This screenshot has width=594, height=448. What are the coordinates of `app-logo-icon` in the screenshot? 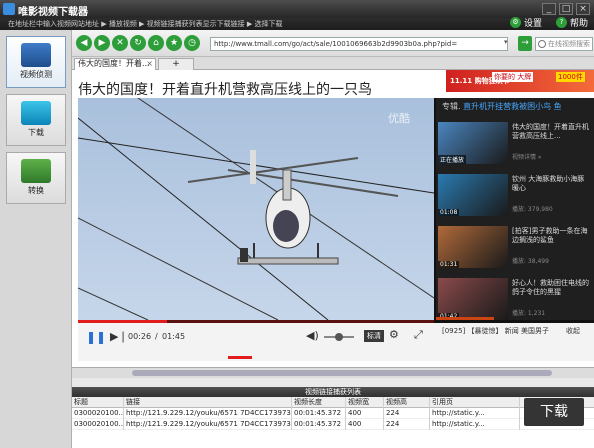 It's located at (9, 9).